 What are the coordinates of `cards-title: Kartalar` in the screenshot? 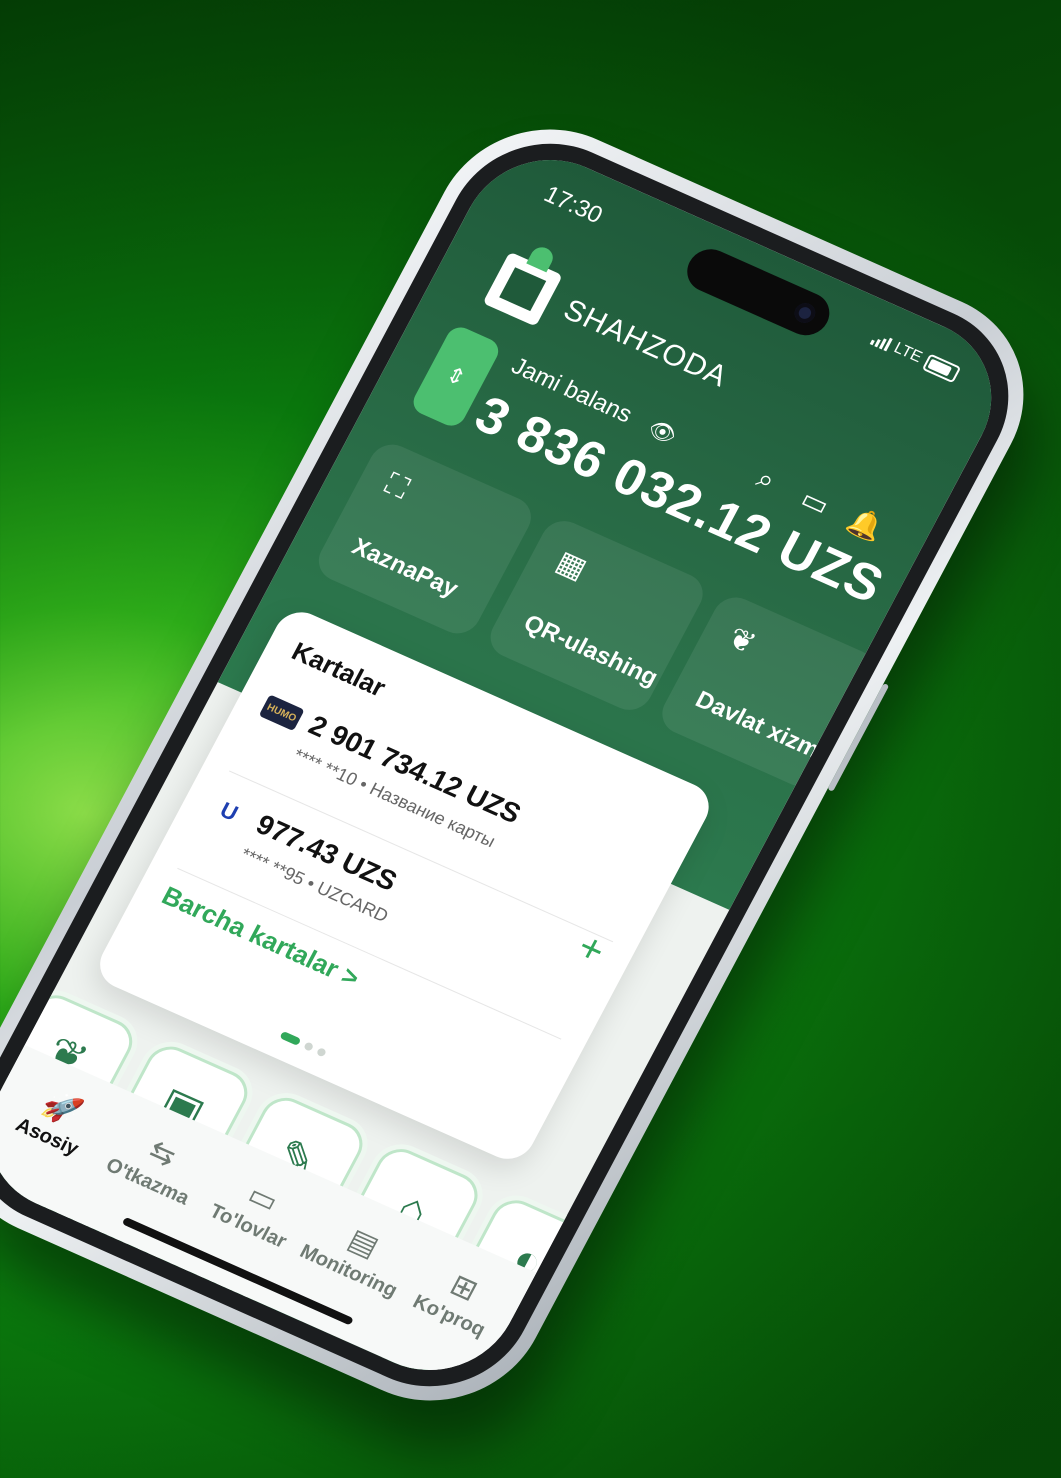 It's located at (338, 669).